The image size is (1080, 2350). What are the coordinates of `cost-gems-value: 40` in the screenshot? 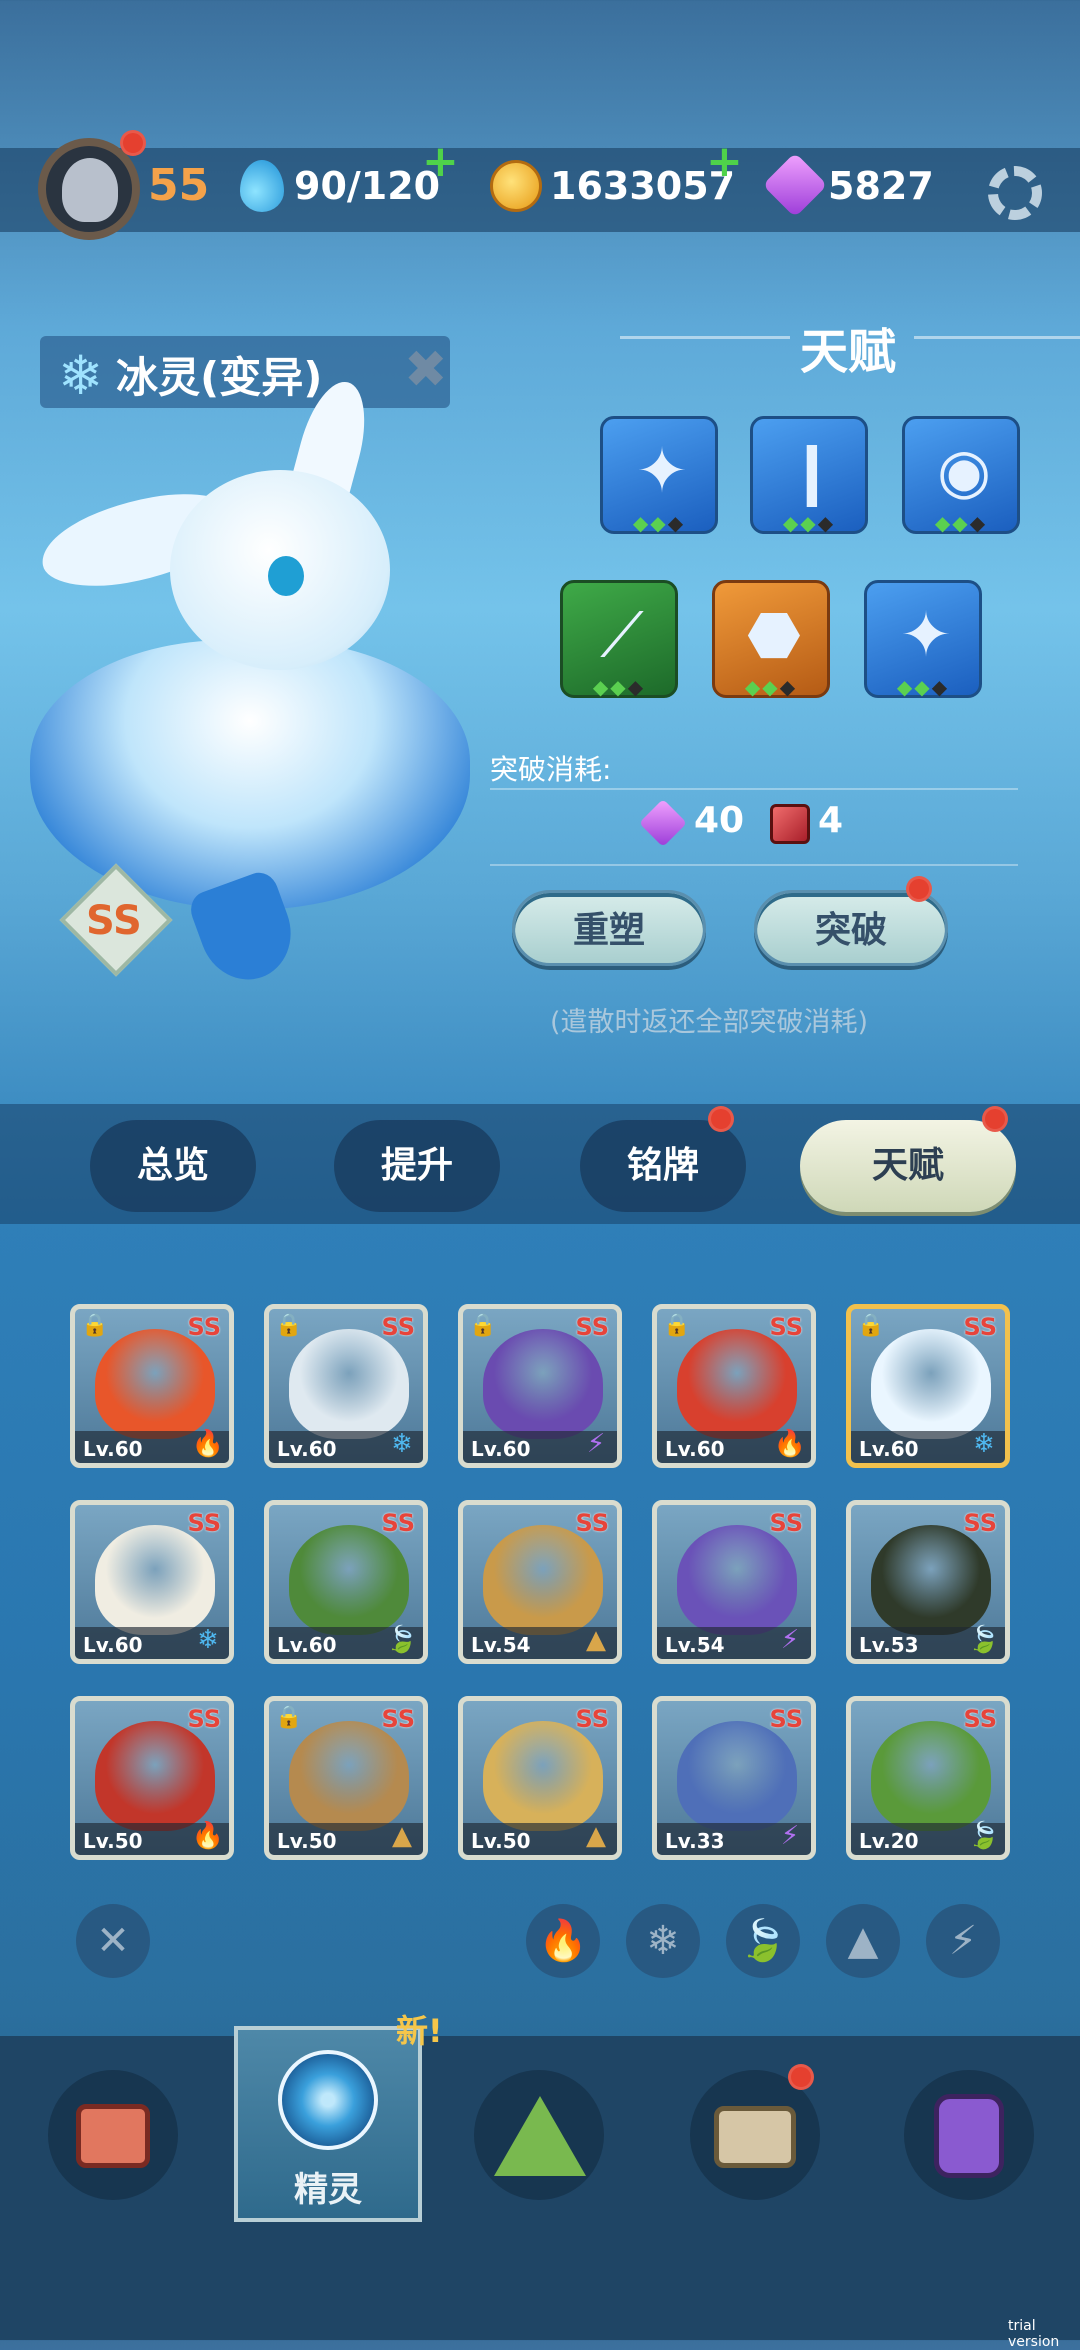 It's located at (719, 820).